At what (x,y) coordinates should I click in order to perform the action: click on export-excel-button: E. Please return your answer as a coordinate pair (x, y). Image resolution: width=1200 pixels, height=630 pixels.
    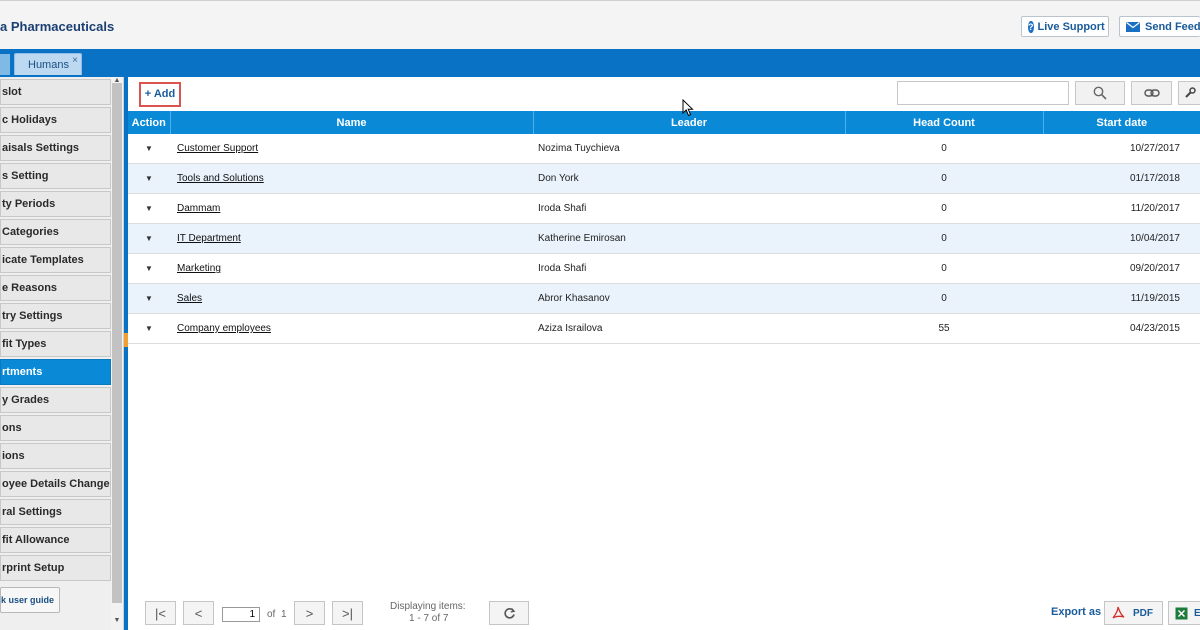
    Looking at the image, I should click on (1184, 613).